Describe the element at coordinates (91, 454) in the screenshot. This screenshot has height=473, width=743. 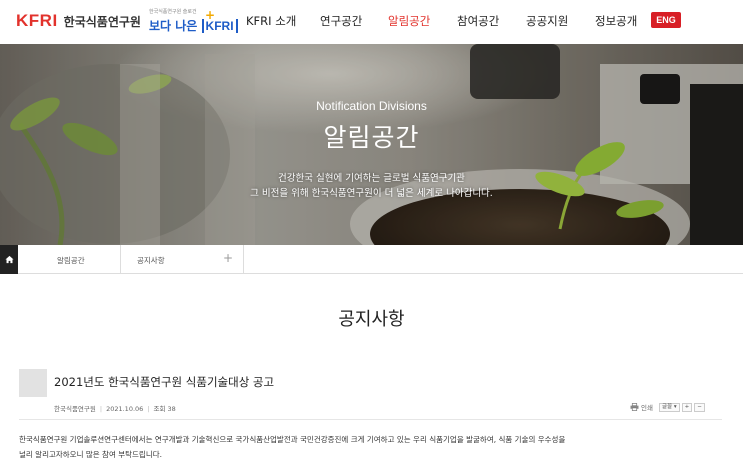
I see `post-body-line2: 널리 알리고자하오니 많은 참여 부탁드립니다.` at that location.